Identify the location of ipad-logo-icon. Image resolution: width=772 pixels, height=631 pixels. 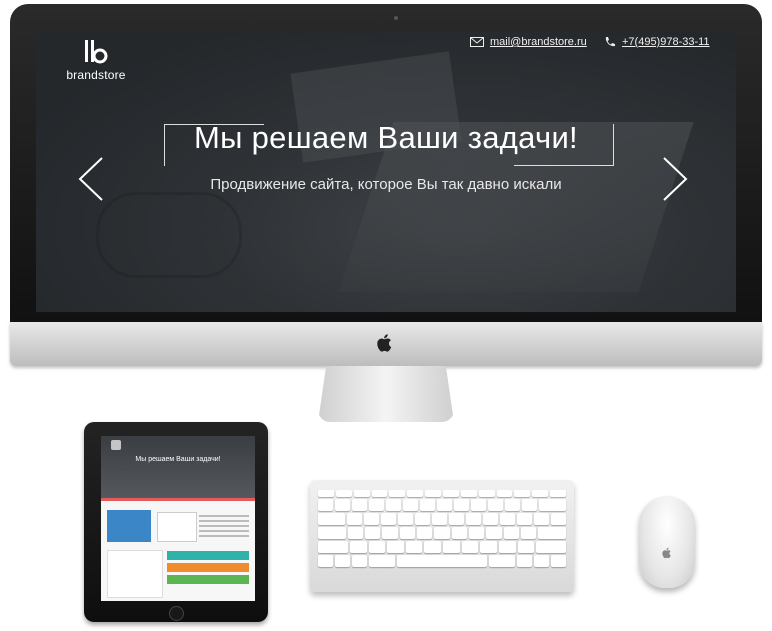
(116, 445).